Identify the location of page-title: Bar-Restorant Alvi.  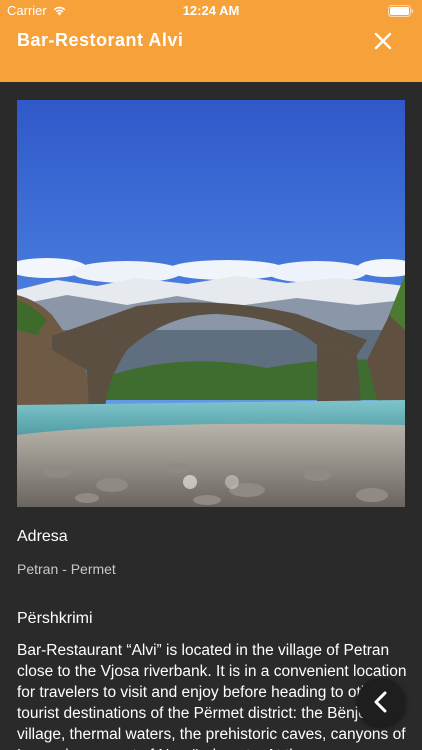
(100, 40).